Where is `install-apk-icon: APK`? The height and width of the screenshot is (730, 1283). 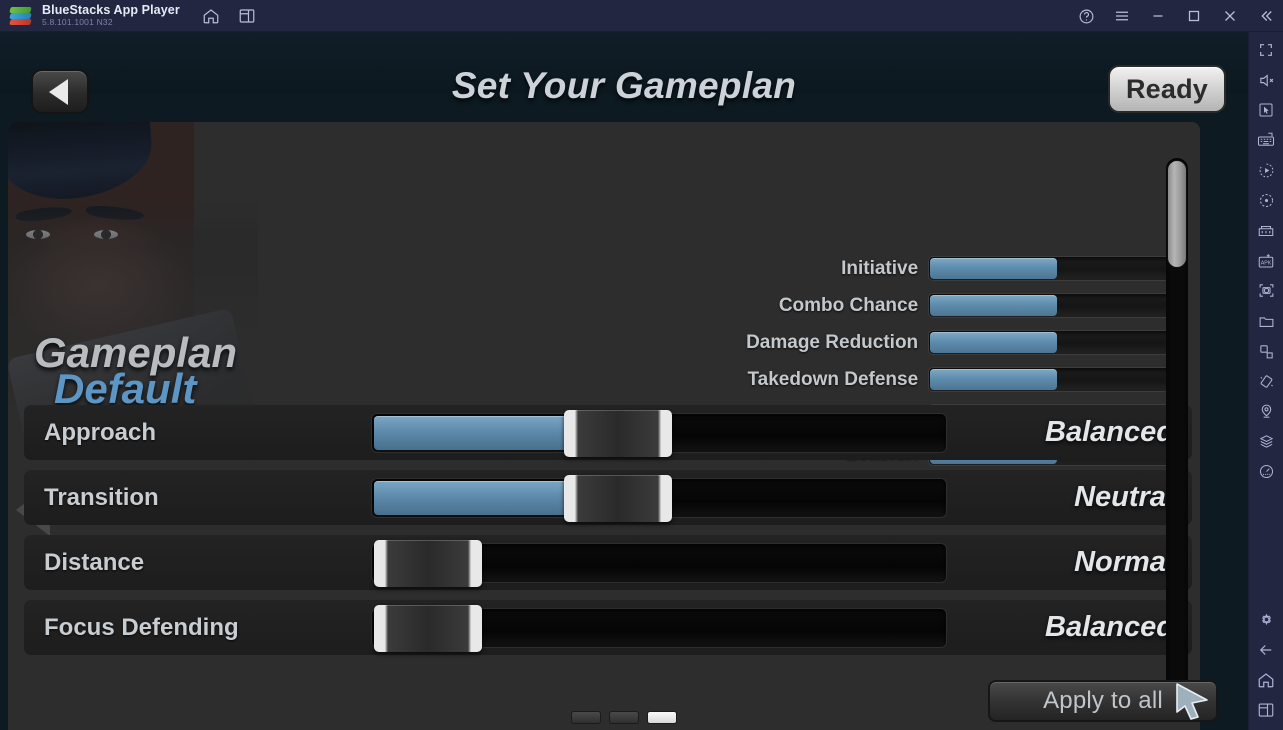 install-apk-icon: APK is located at coordinates (1266, 261).